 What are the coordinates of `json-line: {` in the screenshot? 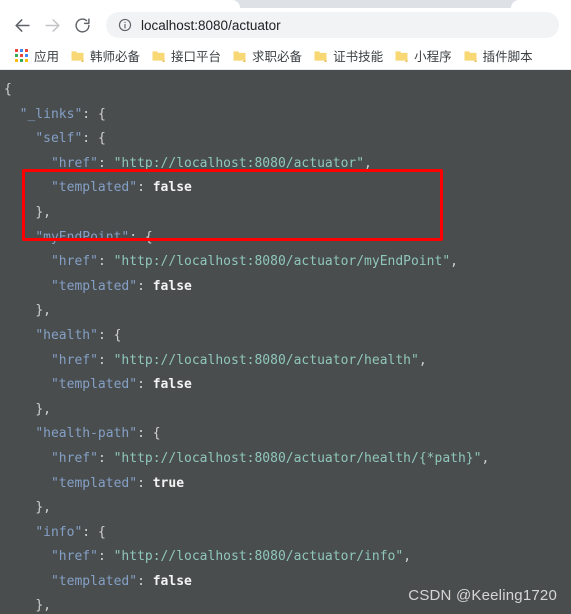 It's located at (287, 90).